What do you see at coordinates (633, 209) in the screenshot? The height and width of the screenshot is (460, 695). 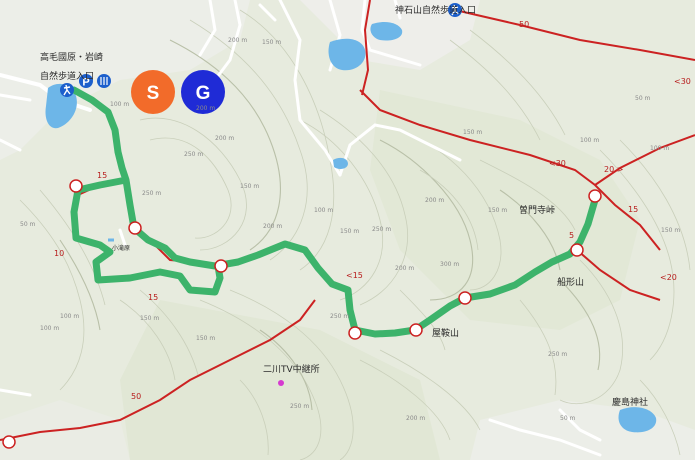 I see `road-num-right-15: 15` at bounding box center [633, 209].